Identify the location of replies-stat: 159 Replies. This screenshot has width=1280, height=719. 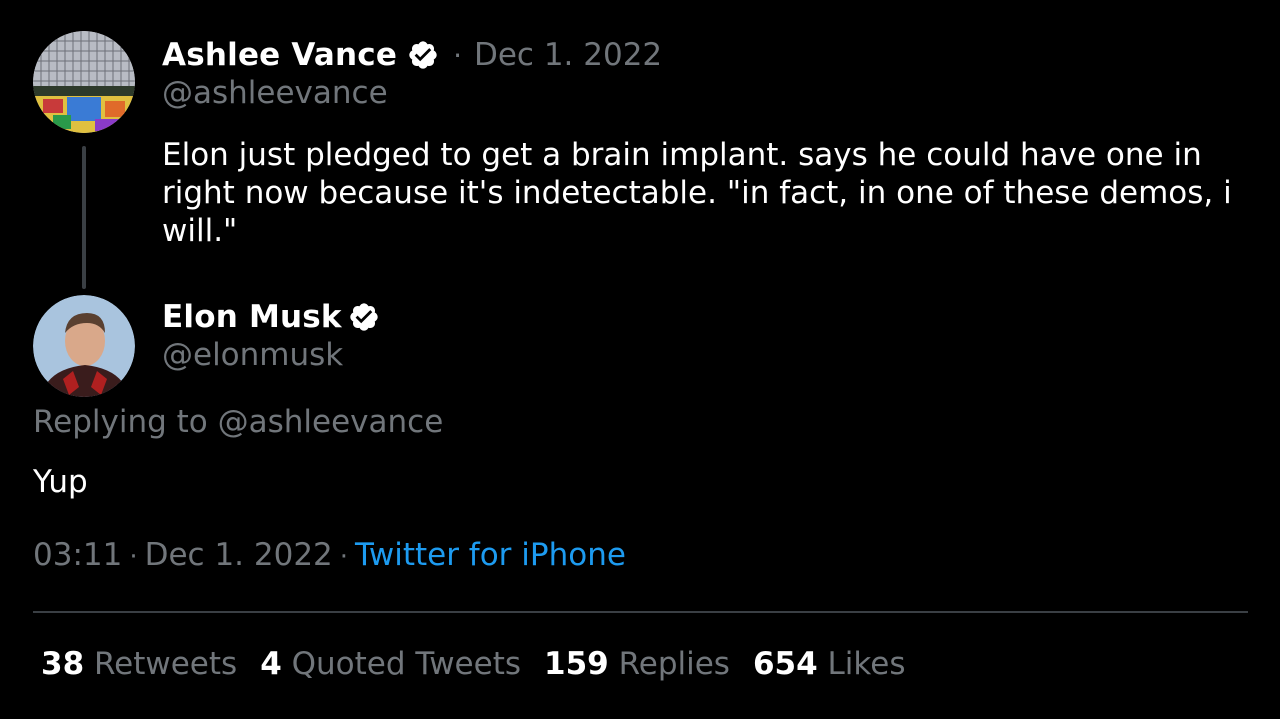
(637, 664).